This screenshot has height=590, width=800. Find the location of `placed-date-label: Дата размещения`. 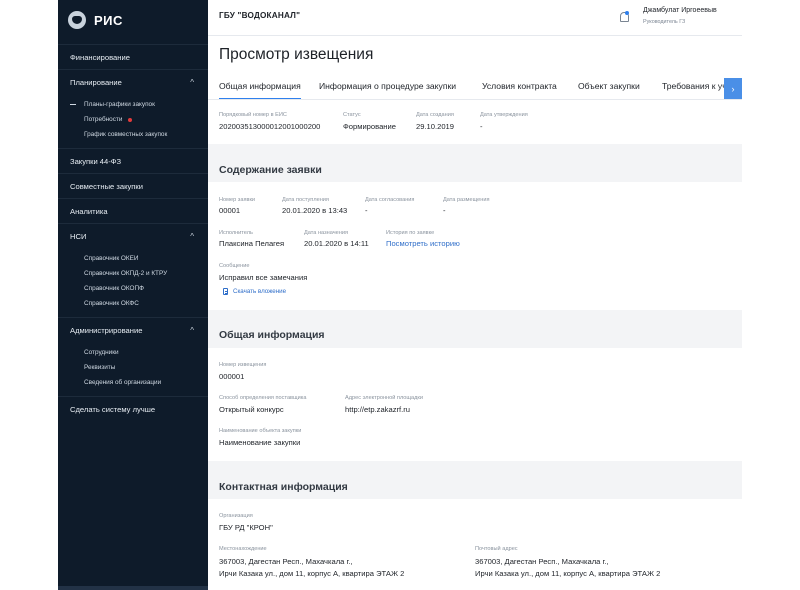

placed-date-label: Дата размещения is located at coordinates (466, 200).